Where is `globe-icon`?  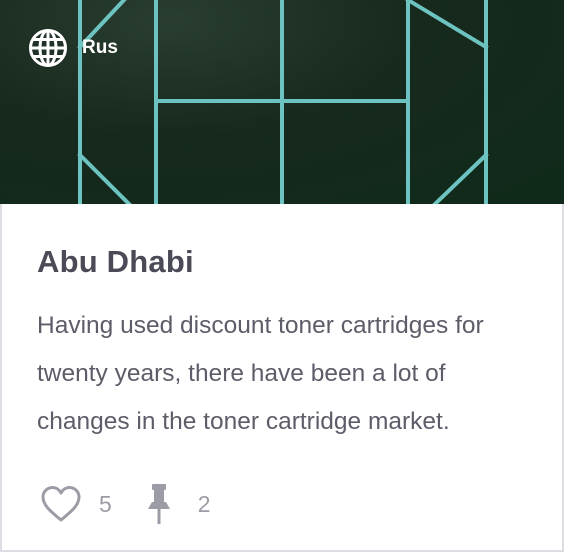
globe-icon is located at coordinates (48, 48).